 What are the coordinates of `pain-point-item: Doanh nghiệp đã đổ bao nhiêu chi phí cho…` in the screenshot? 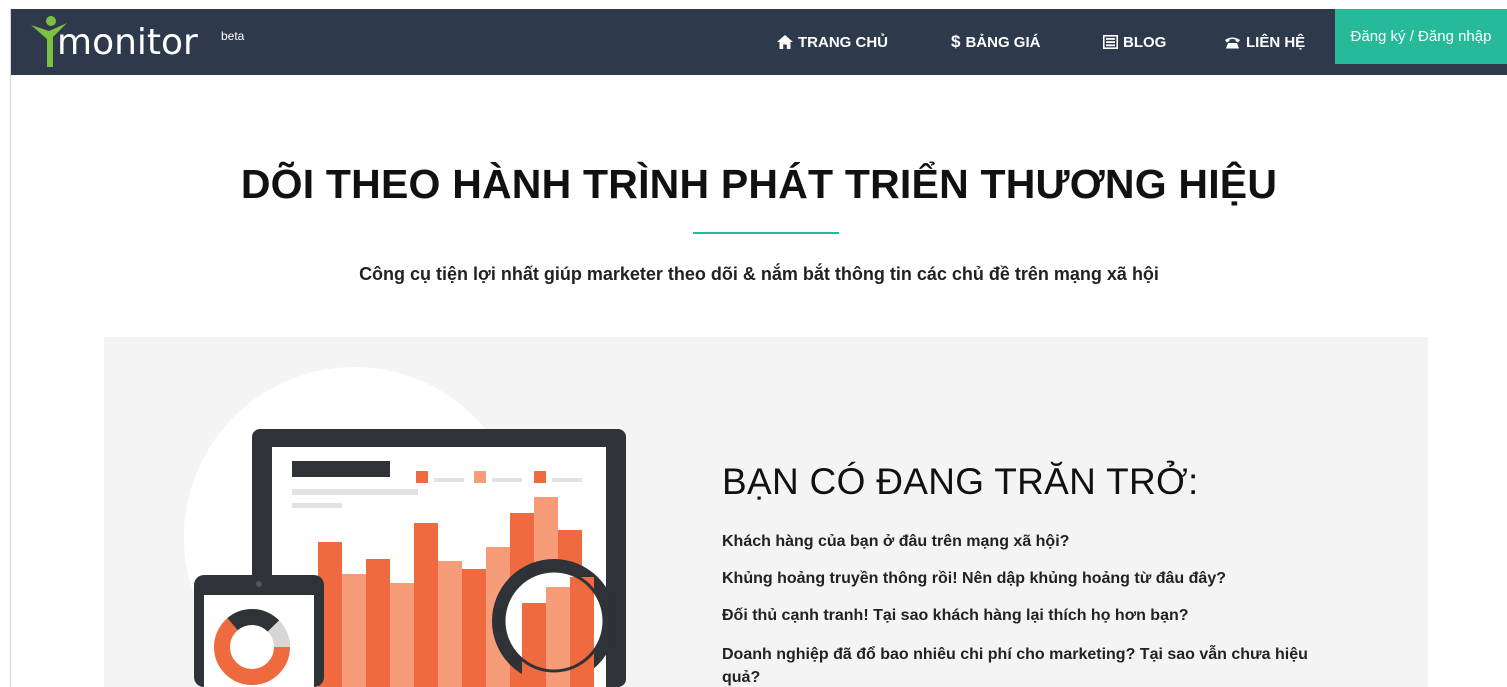 It's located at (1015, 666).